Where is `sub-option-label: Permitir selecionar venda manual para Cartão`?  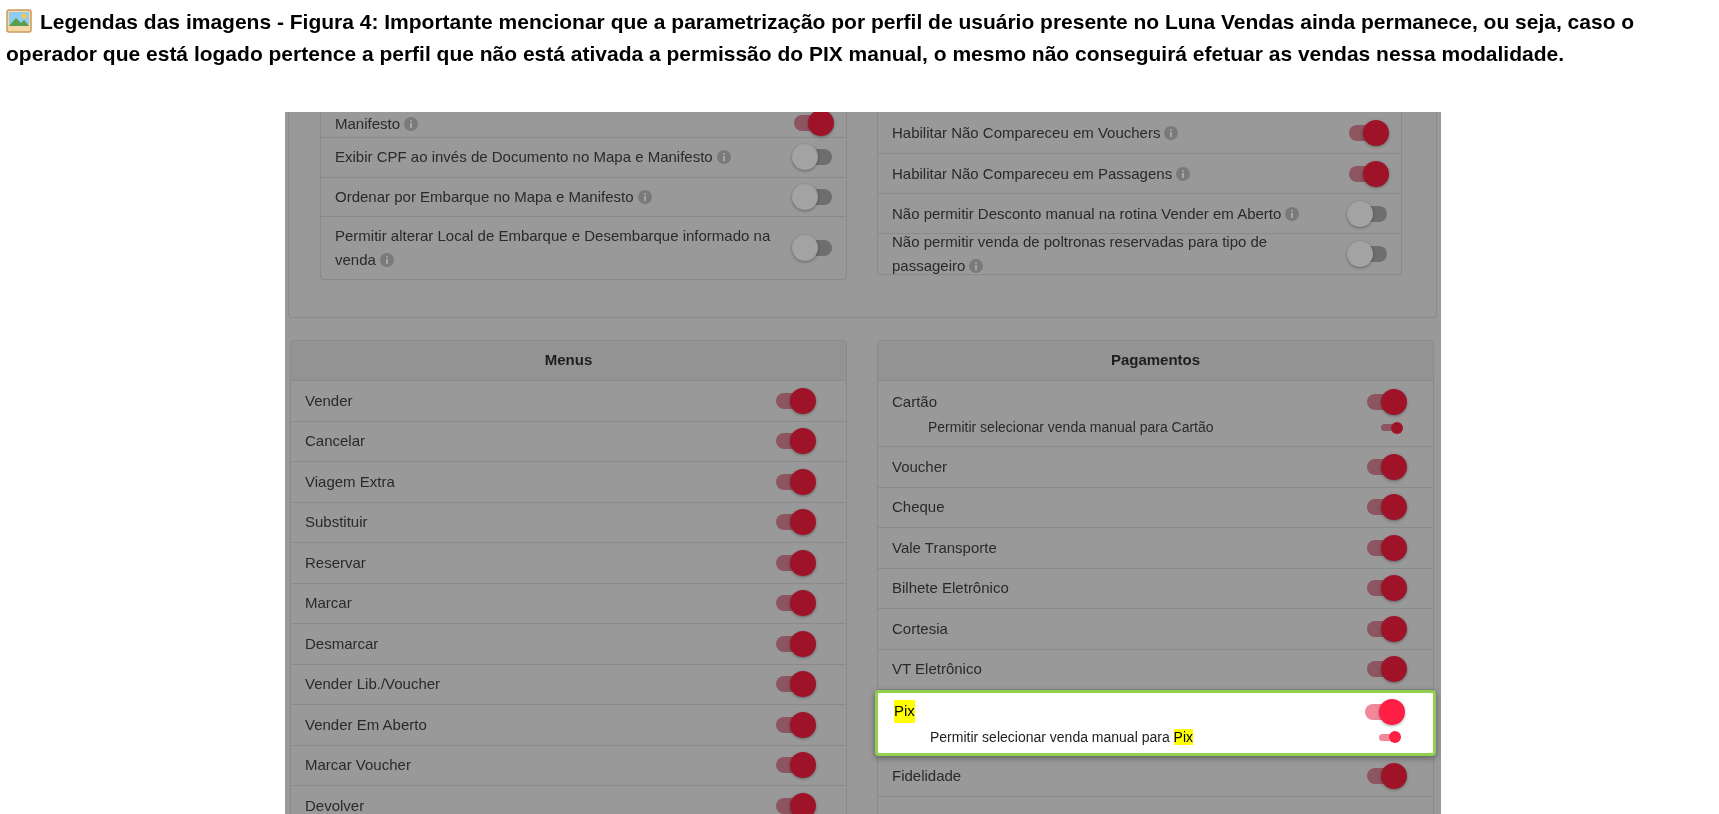 sub-option-label: Permitir selecionar venda manual para Cartão is located at coordinates (1071, 427).